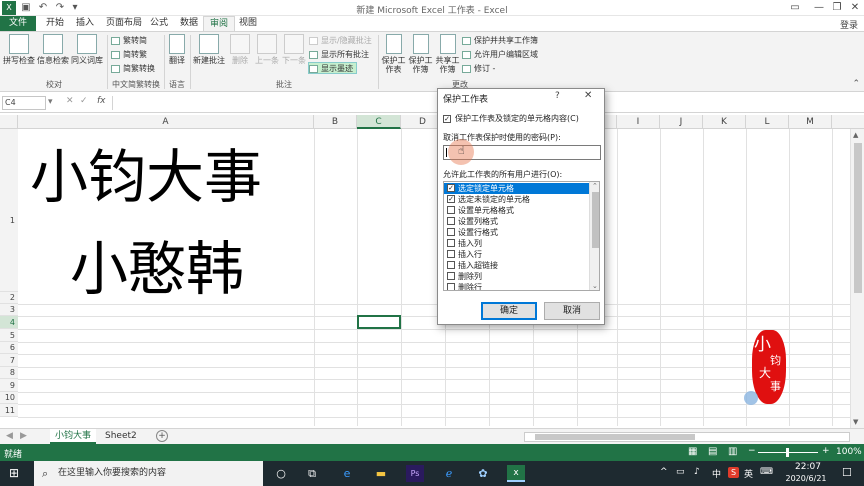  What do you see at coordinates (595, 186) in the screenshot?
I see `list-scroll-up-icon: ⌃` at bounding box center [595, 186].